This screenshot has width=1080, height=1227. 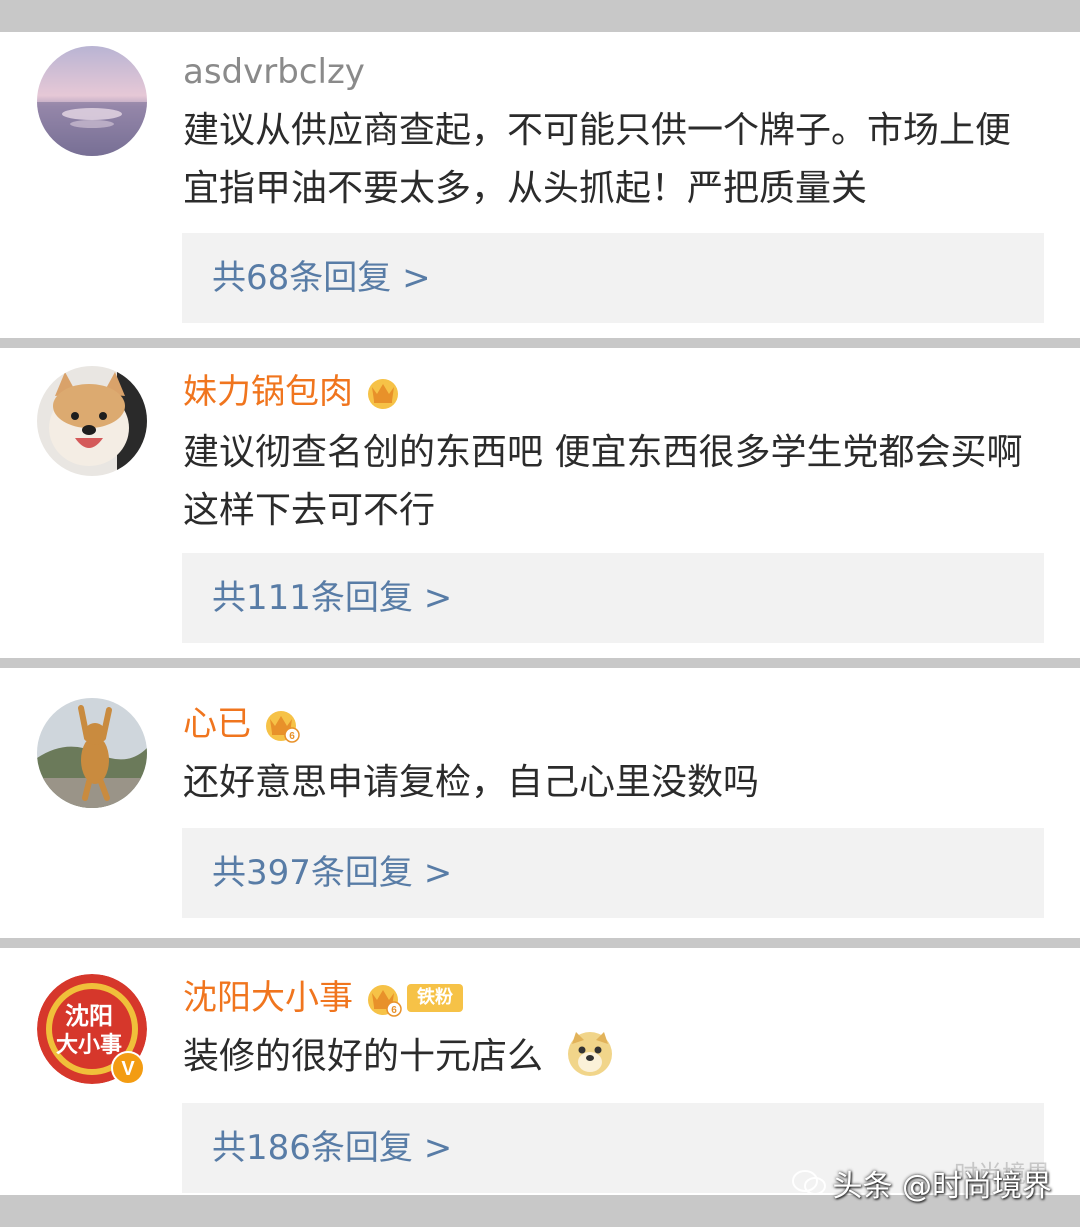 I want to click on username: 心已 6, so click(x=242, y=724).